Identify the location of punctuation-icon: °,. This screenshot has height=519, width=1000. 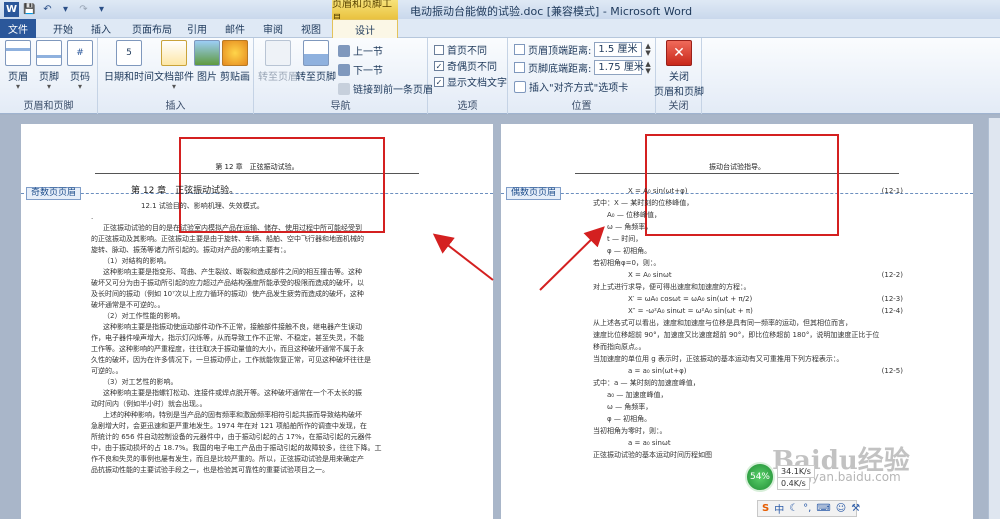
(807, 508).